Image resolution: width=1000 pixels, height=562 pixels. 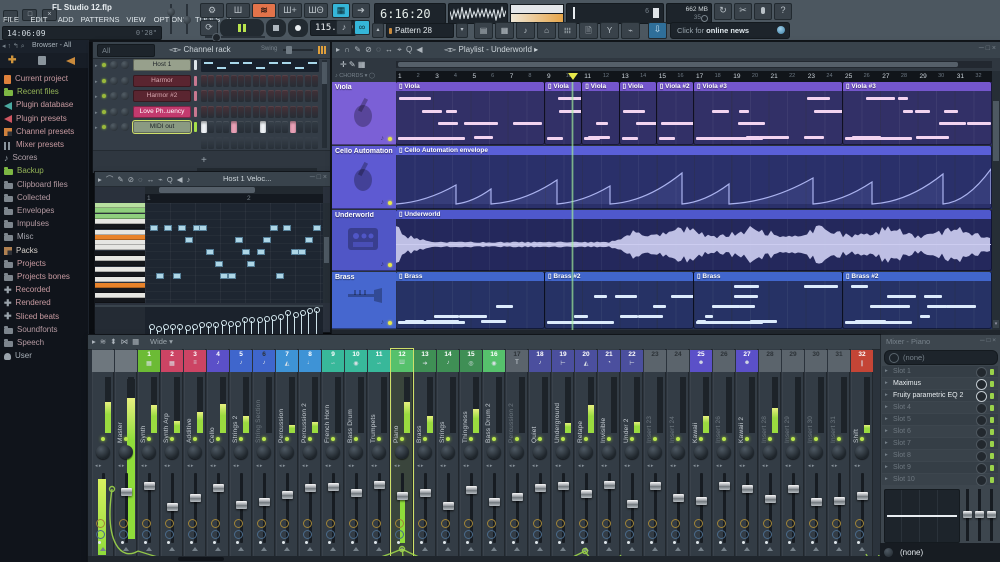 I want to click on strip-header: 5 ♪, so click(x=241, y=361).